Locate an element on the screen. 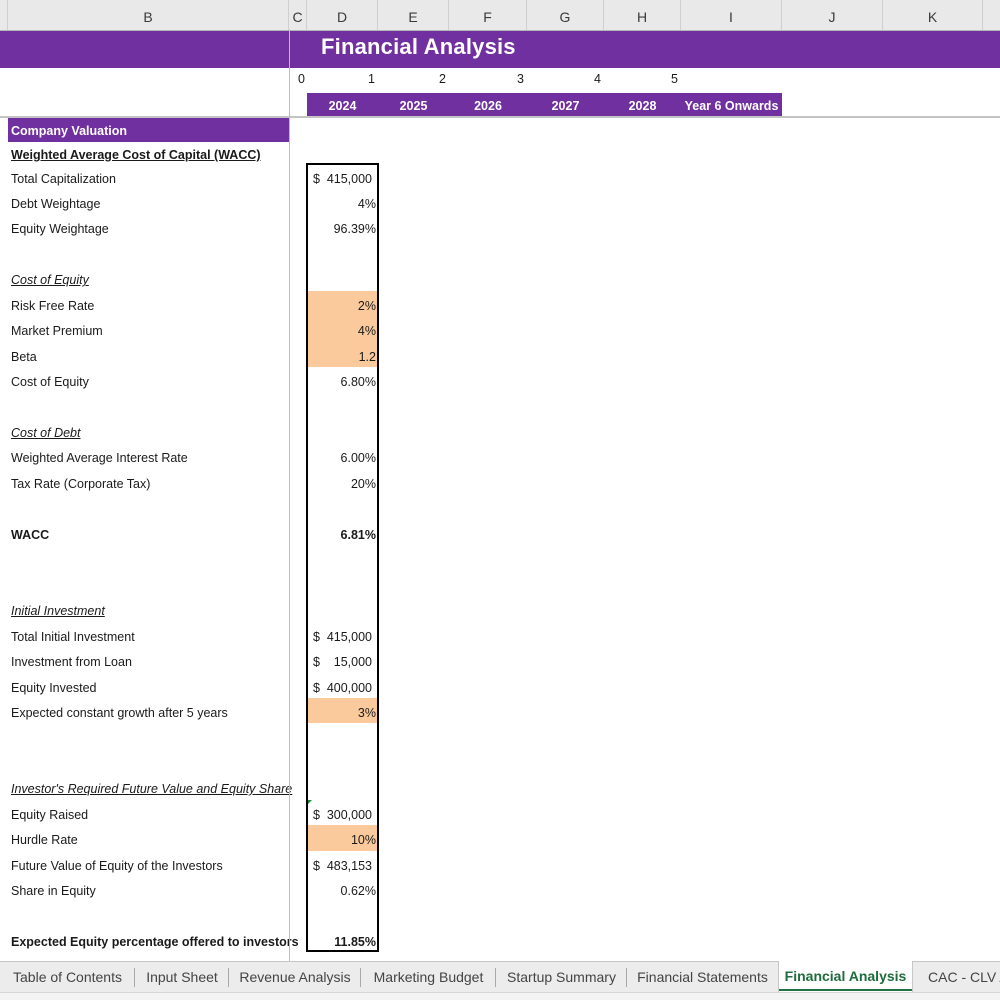 This screenshot has height=1000, width=1000. tab-financial-statements: Financial Statements is located at coordinates (702, 977).